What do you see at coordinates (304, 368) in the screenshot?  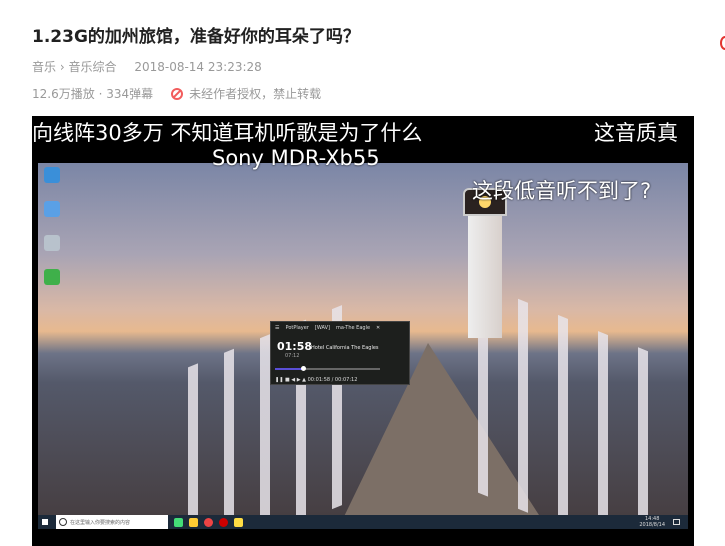 I see `seekbar-handle` at bounding box center [304, 368].